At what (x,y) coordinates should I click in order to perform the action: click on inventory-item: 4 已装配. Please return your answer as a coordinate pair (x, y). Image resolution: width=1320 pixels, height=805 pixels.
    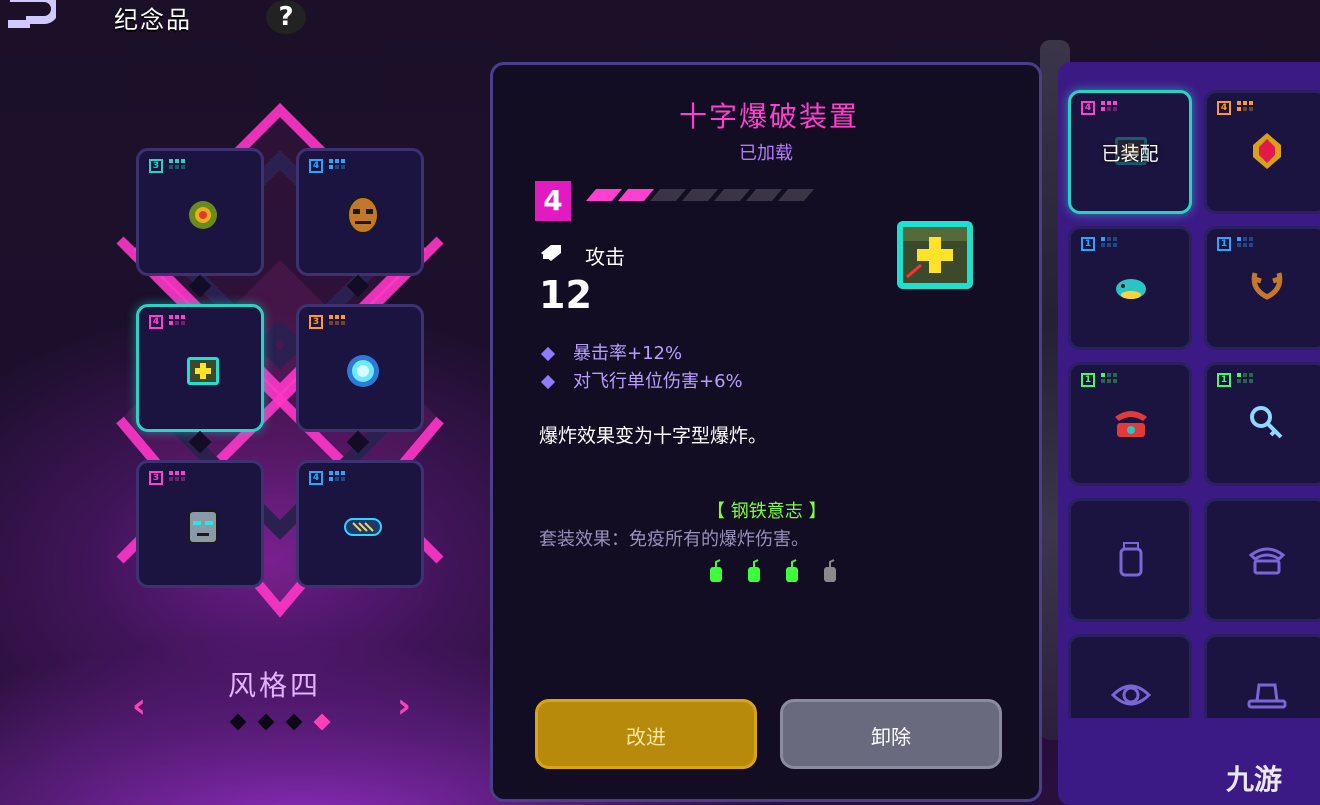
    Looking at the image, I should click on (1130, 152).